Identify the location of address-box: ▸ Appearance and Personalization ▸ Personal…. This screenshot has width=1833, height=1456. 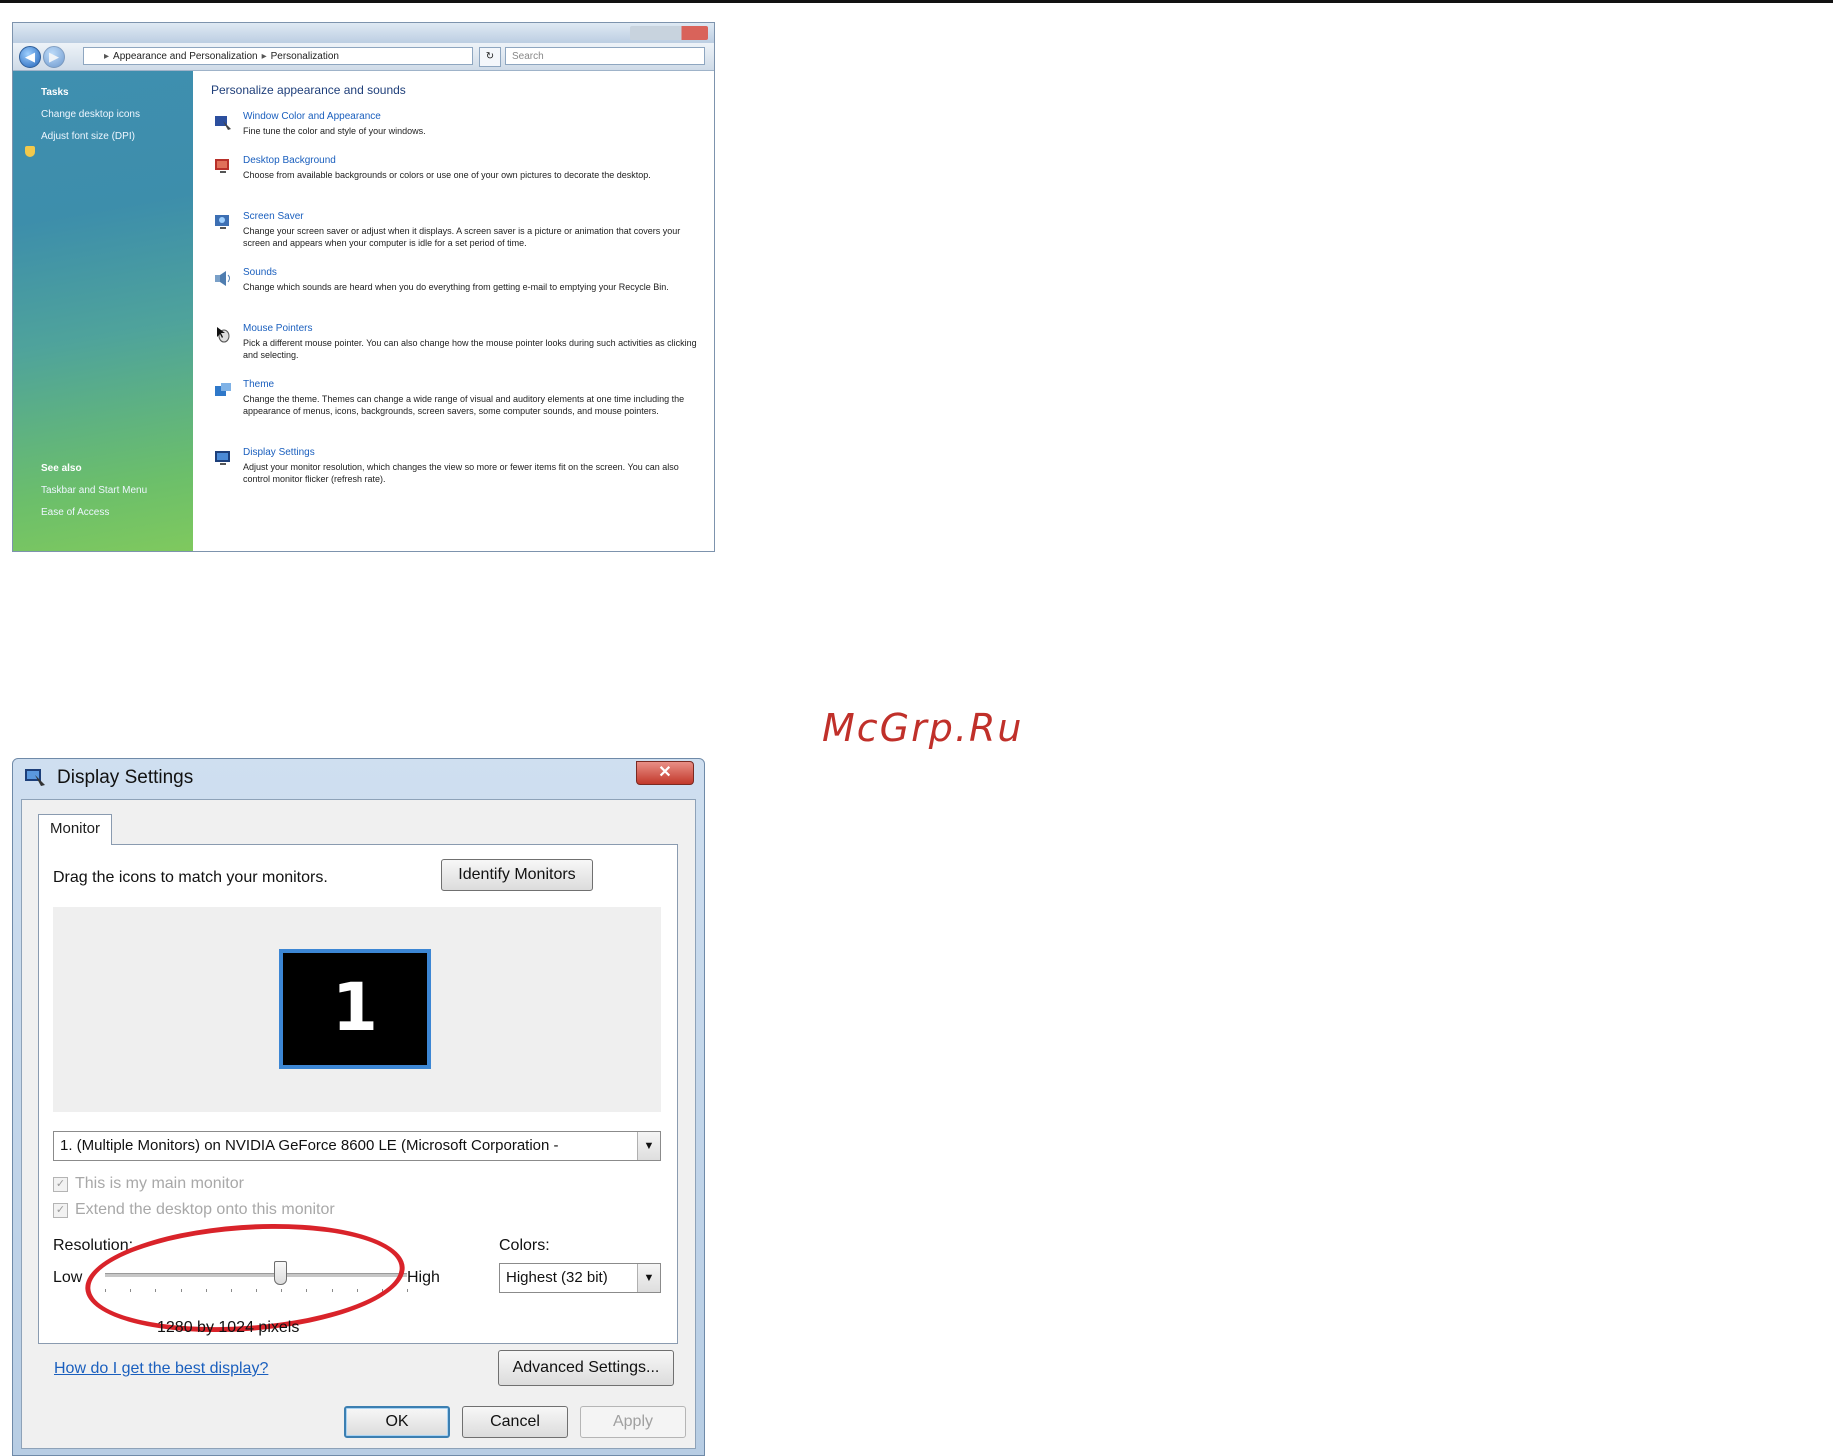
(278, 56).